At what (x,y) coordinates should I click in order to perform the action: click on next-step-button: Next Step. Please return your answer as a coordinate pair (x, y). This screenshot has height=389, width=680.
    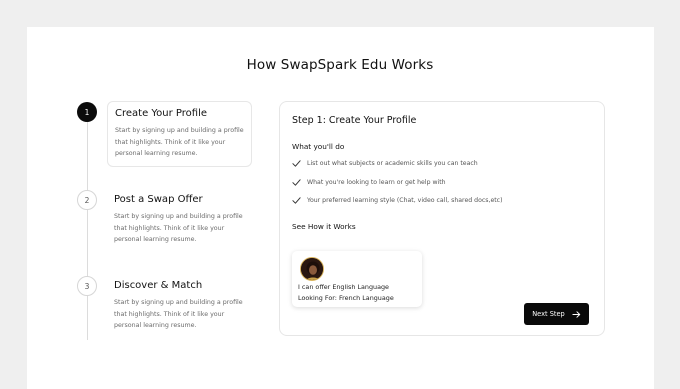
    Looking at the image, I should click on (556, 314).